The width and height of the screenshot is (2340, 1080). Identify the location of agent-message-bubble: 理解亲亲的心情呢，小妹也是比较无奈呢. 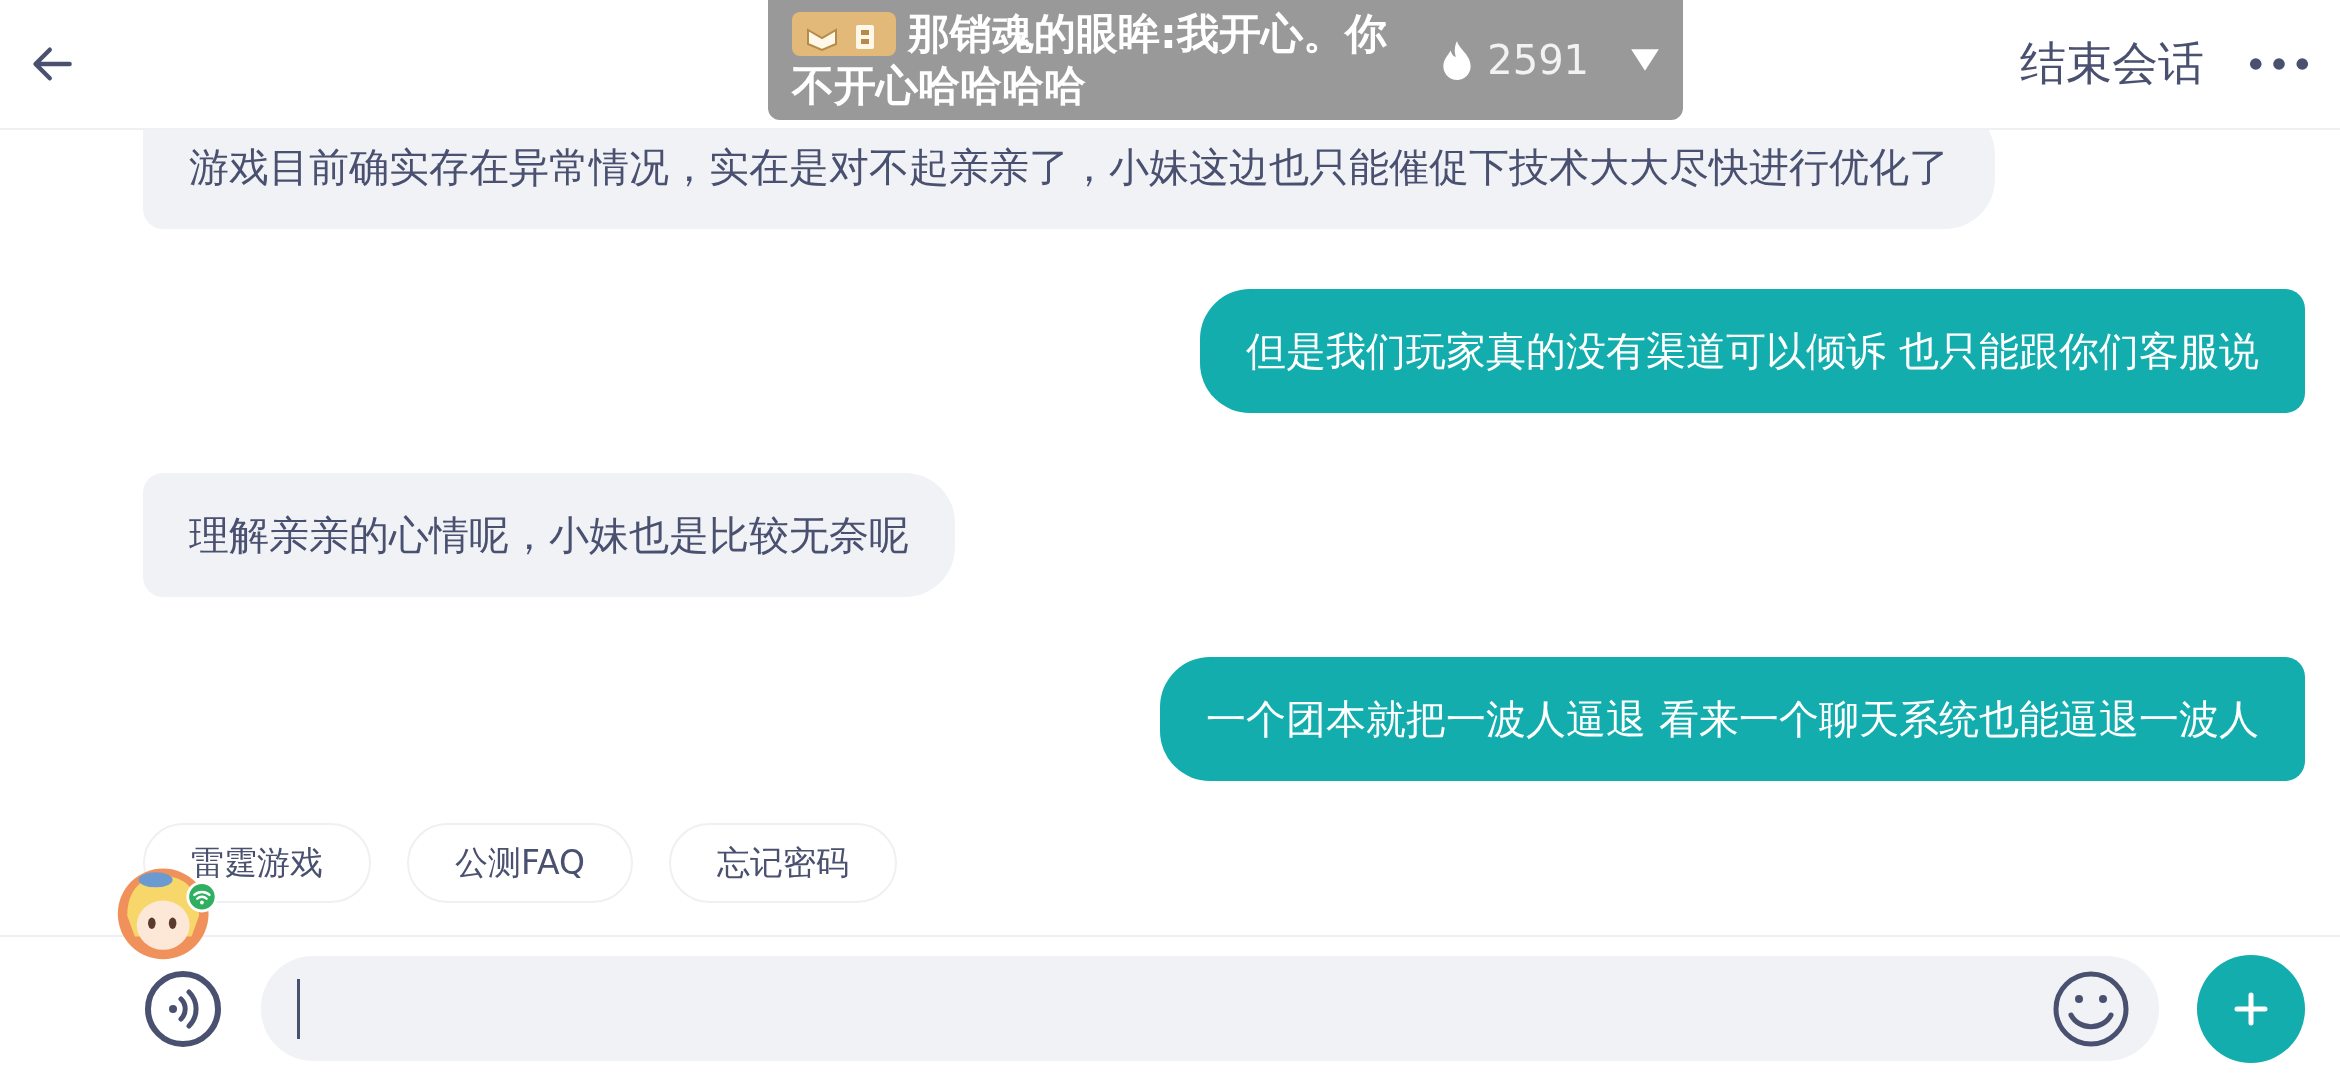
(549, 535).